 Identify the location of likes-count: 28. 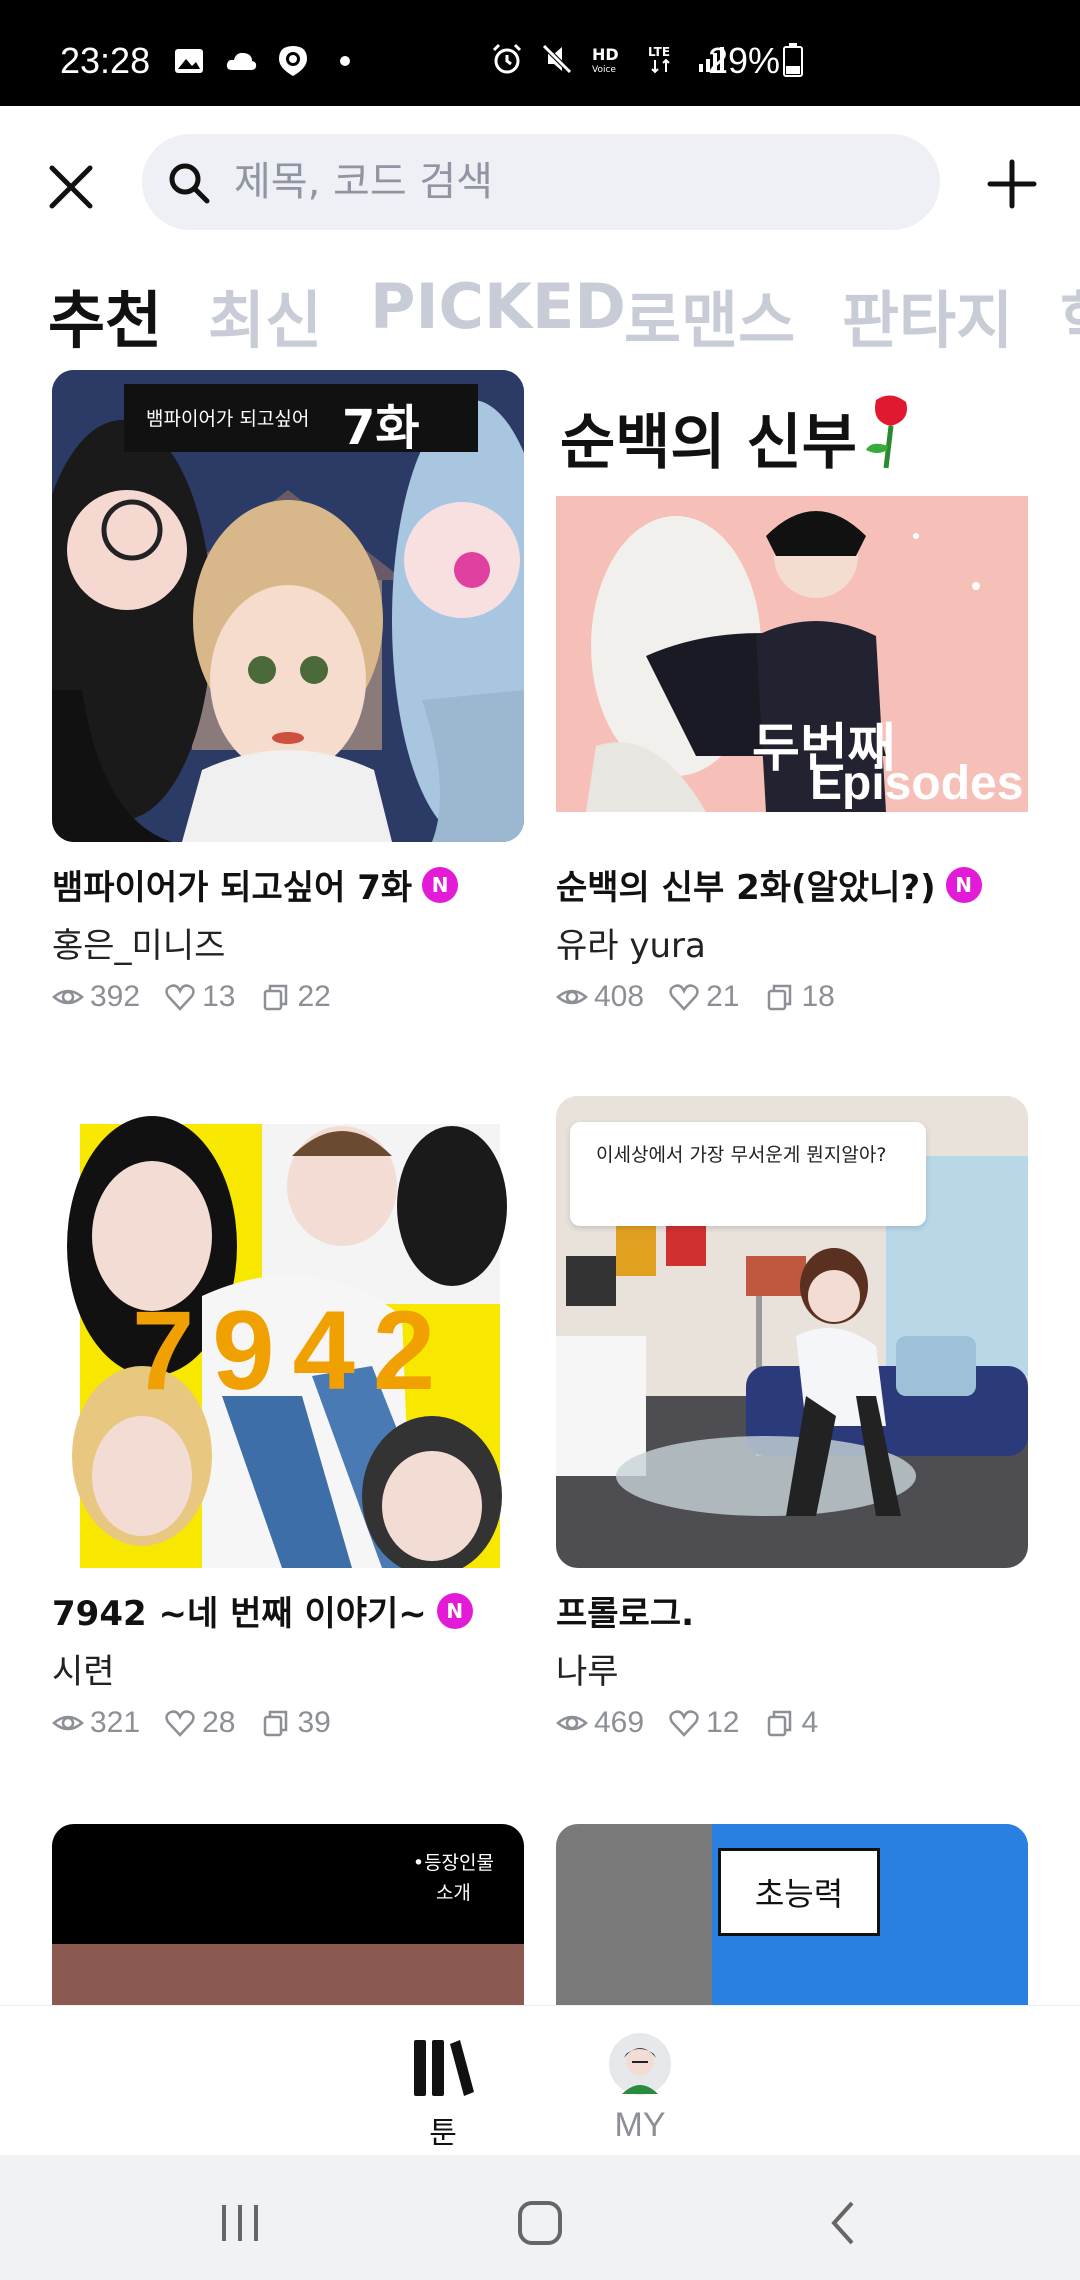
(219, 1722).